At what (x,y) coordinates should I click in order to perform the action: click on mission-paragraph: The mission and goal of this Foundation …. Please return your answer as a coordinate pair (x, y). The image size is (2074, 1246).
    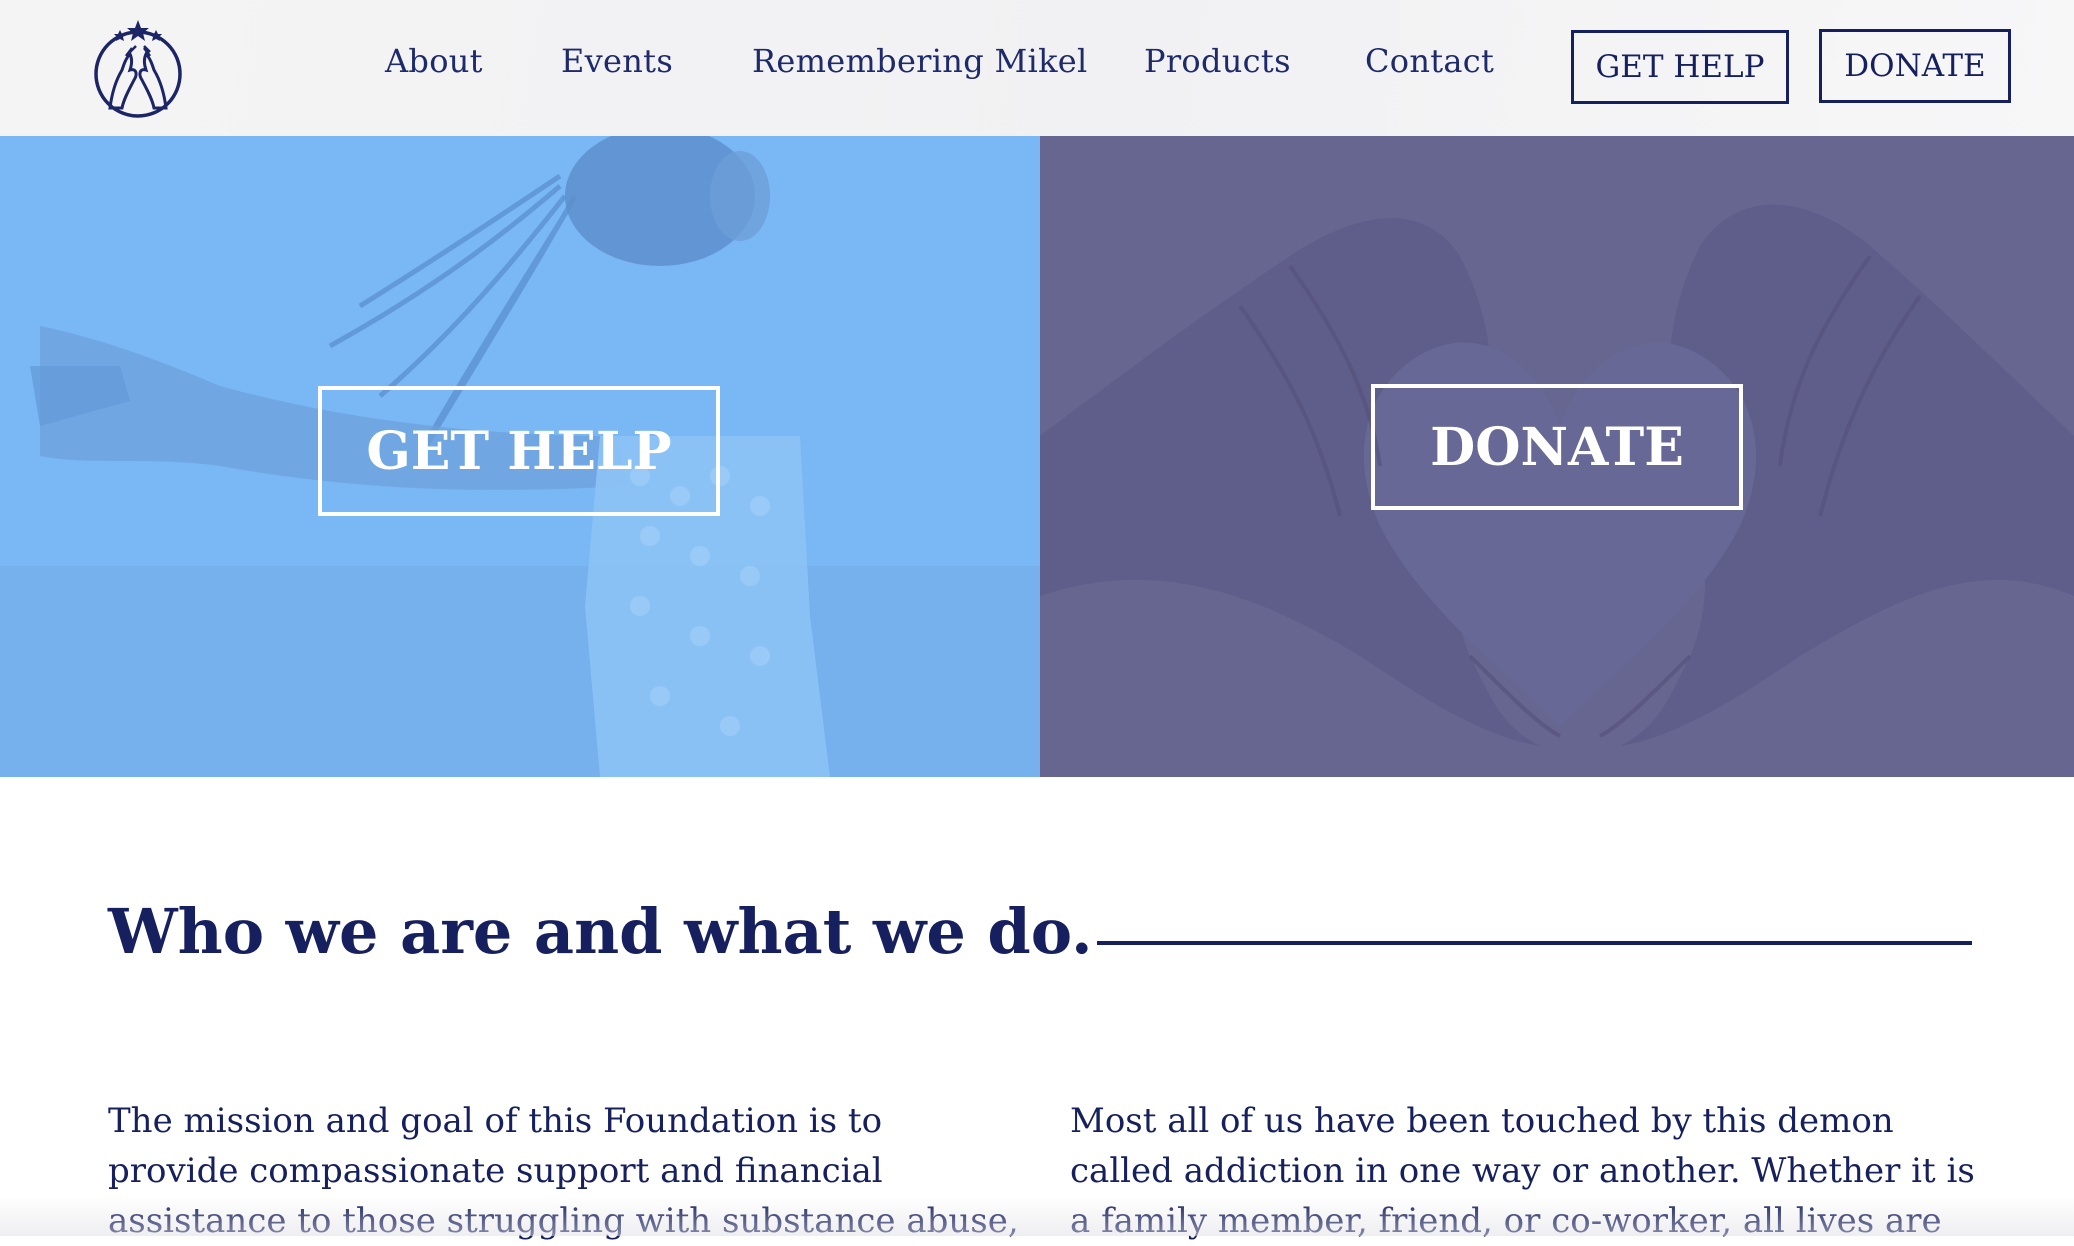
    Looking at the image, I should click on (563, 1171).